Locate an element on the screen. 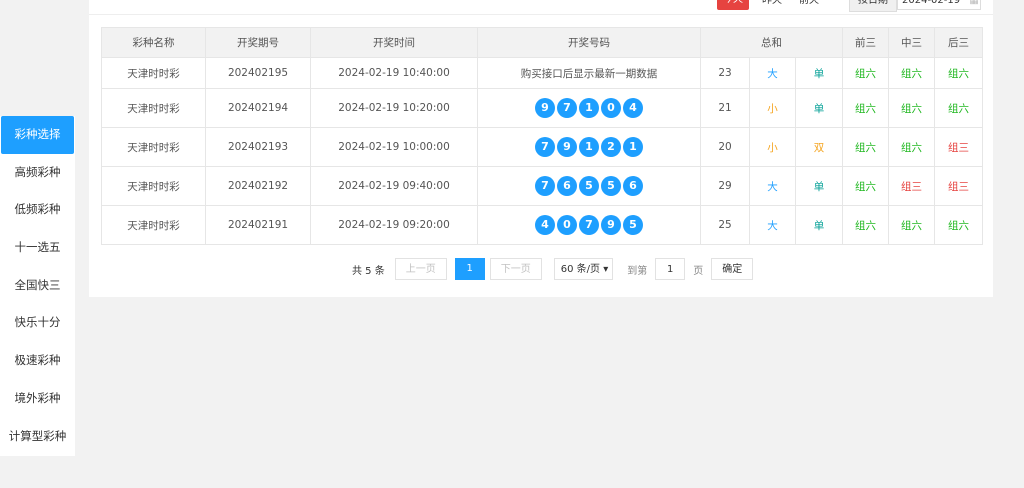  date-value: 2024-02-19 is located at coordinates (931, 3).